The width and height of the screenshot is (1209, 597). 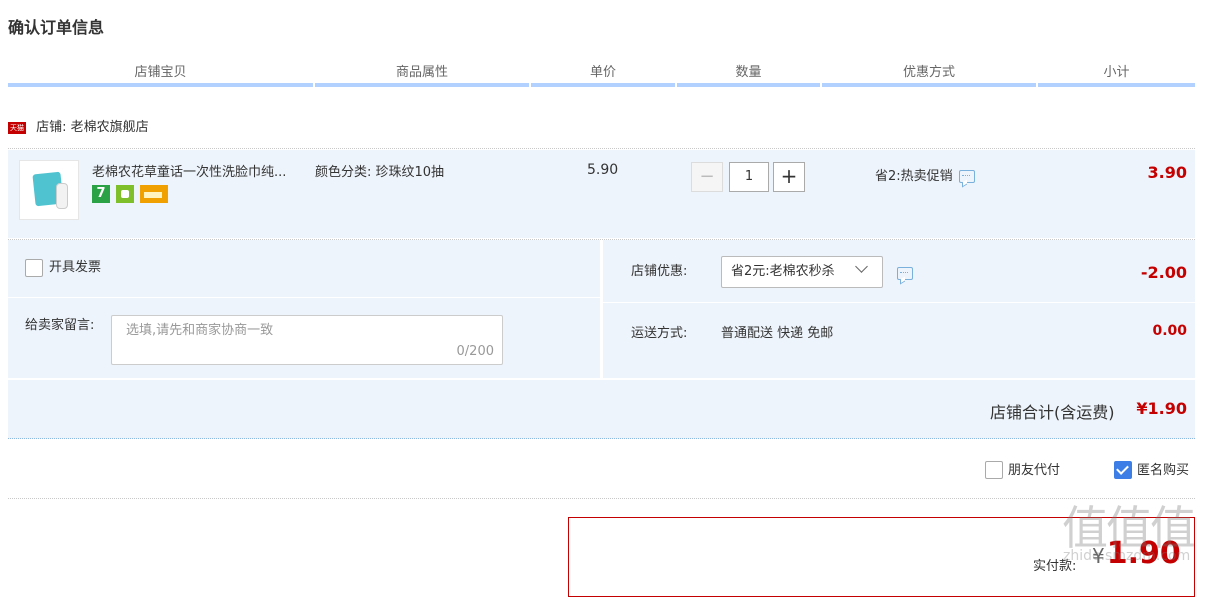 I want to click on product-thumbnail, so click(x=49, y=190).